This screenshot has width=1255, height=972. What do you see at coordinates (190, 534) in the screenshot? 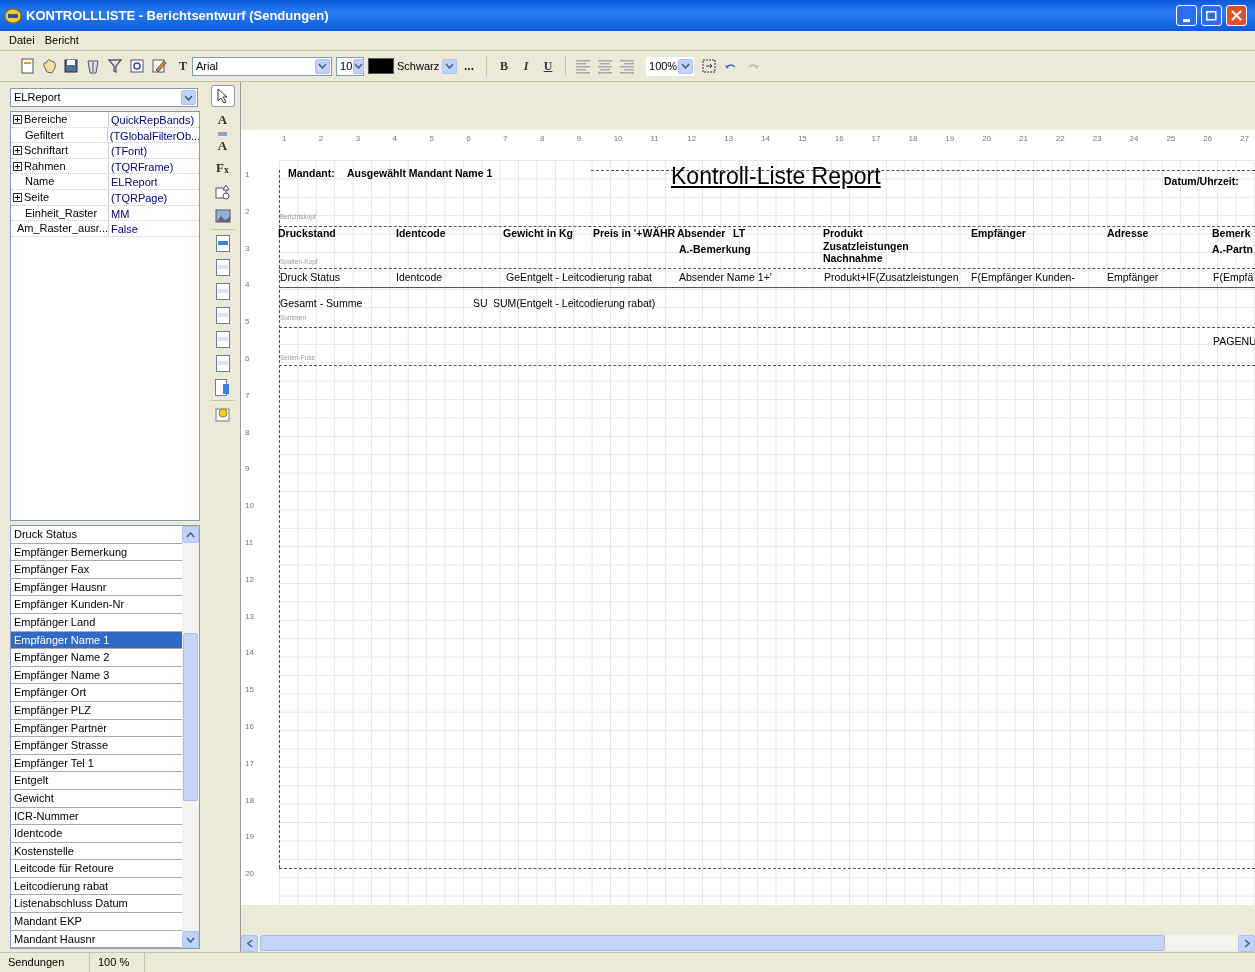
I see `scroll-up-button` at bounding box center [190, 534].